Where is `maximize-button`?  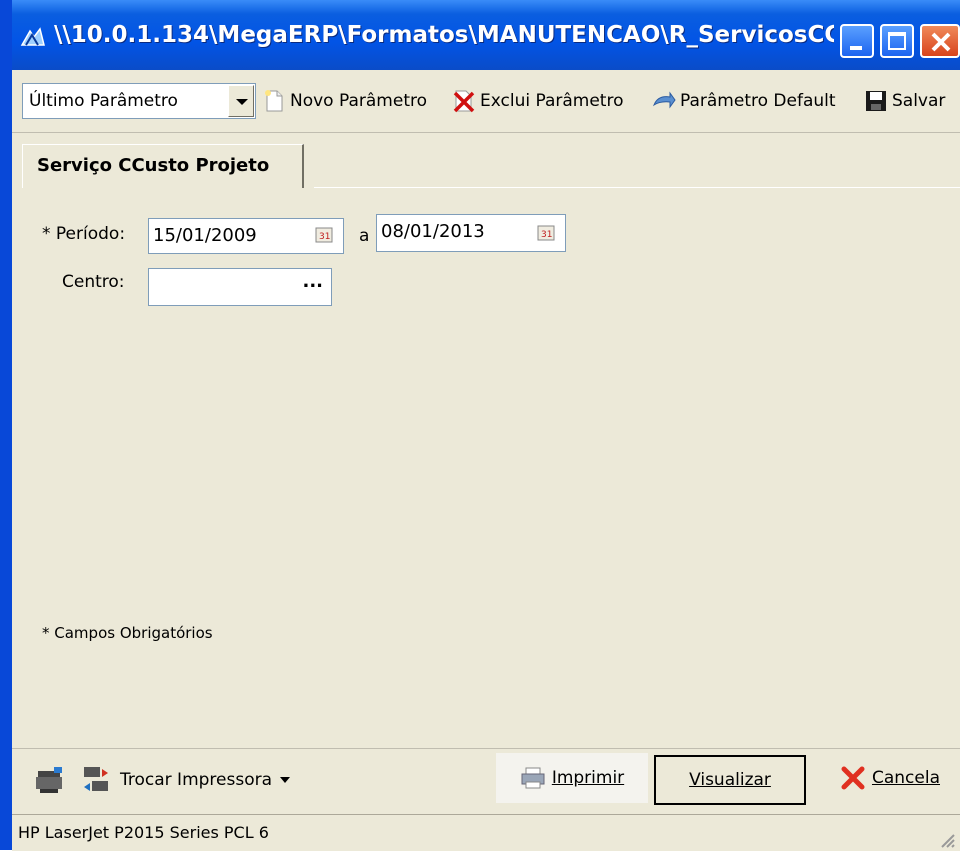
maximize-button is located at coordinates (897, 41).